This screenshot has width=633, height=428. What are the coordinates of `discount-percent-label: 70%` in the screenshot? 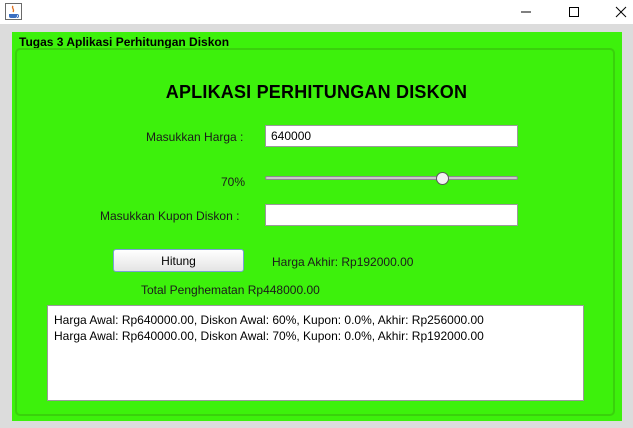 It's located at (233, 182).